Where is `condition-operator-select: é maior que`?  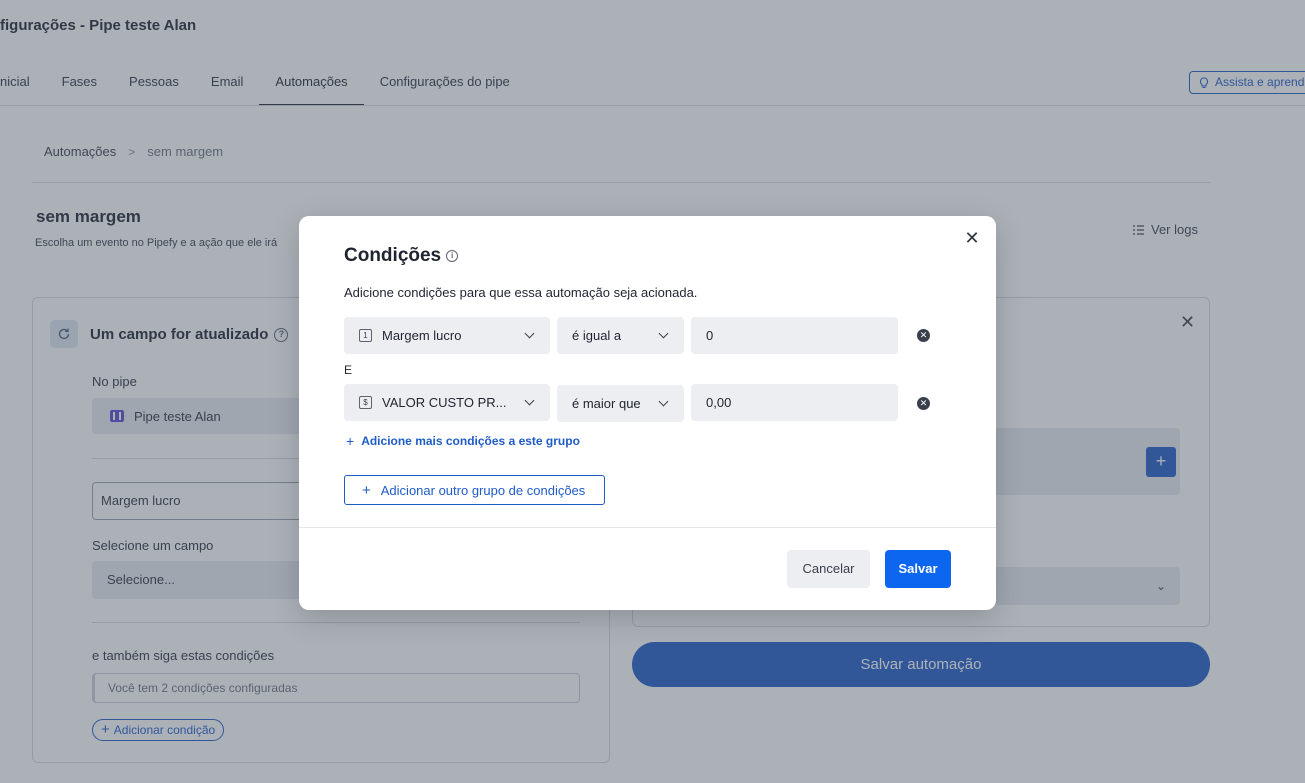 condition-operator-select: é maior que is located at coordinates (620, 403).